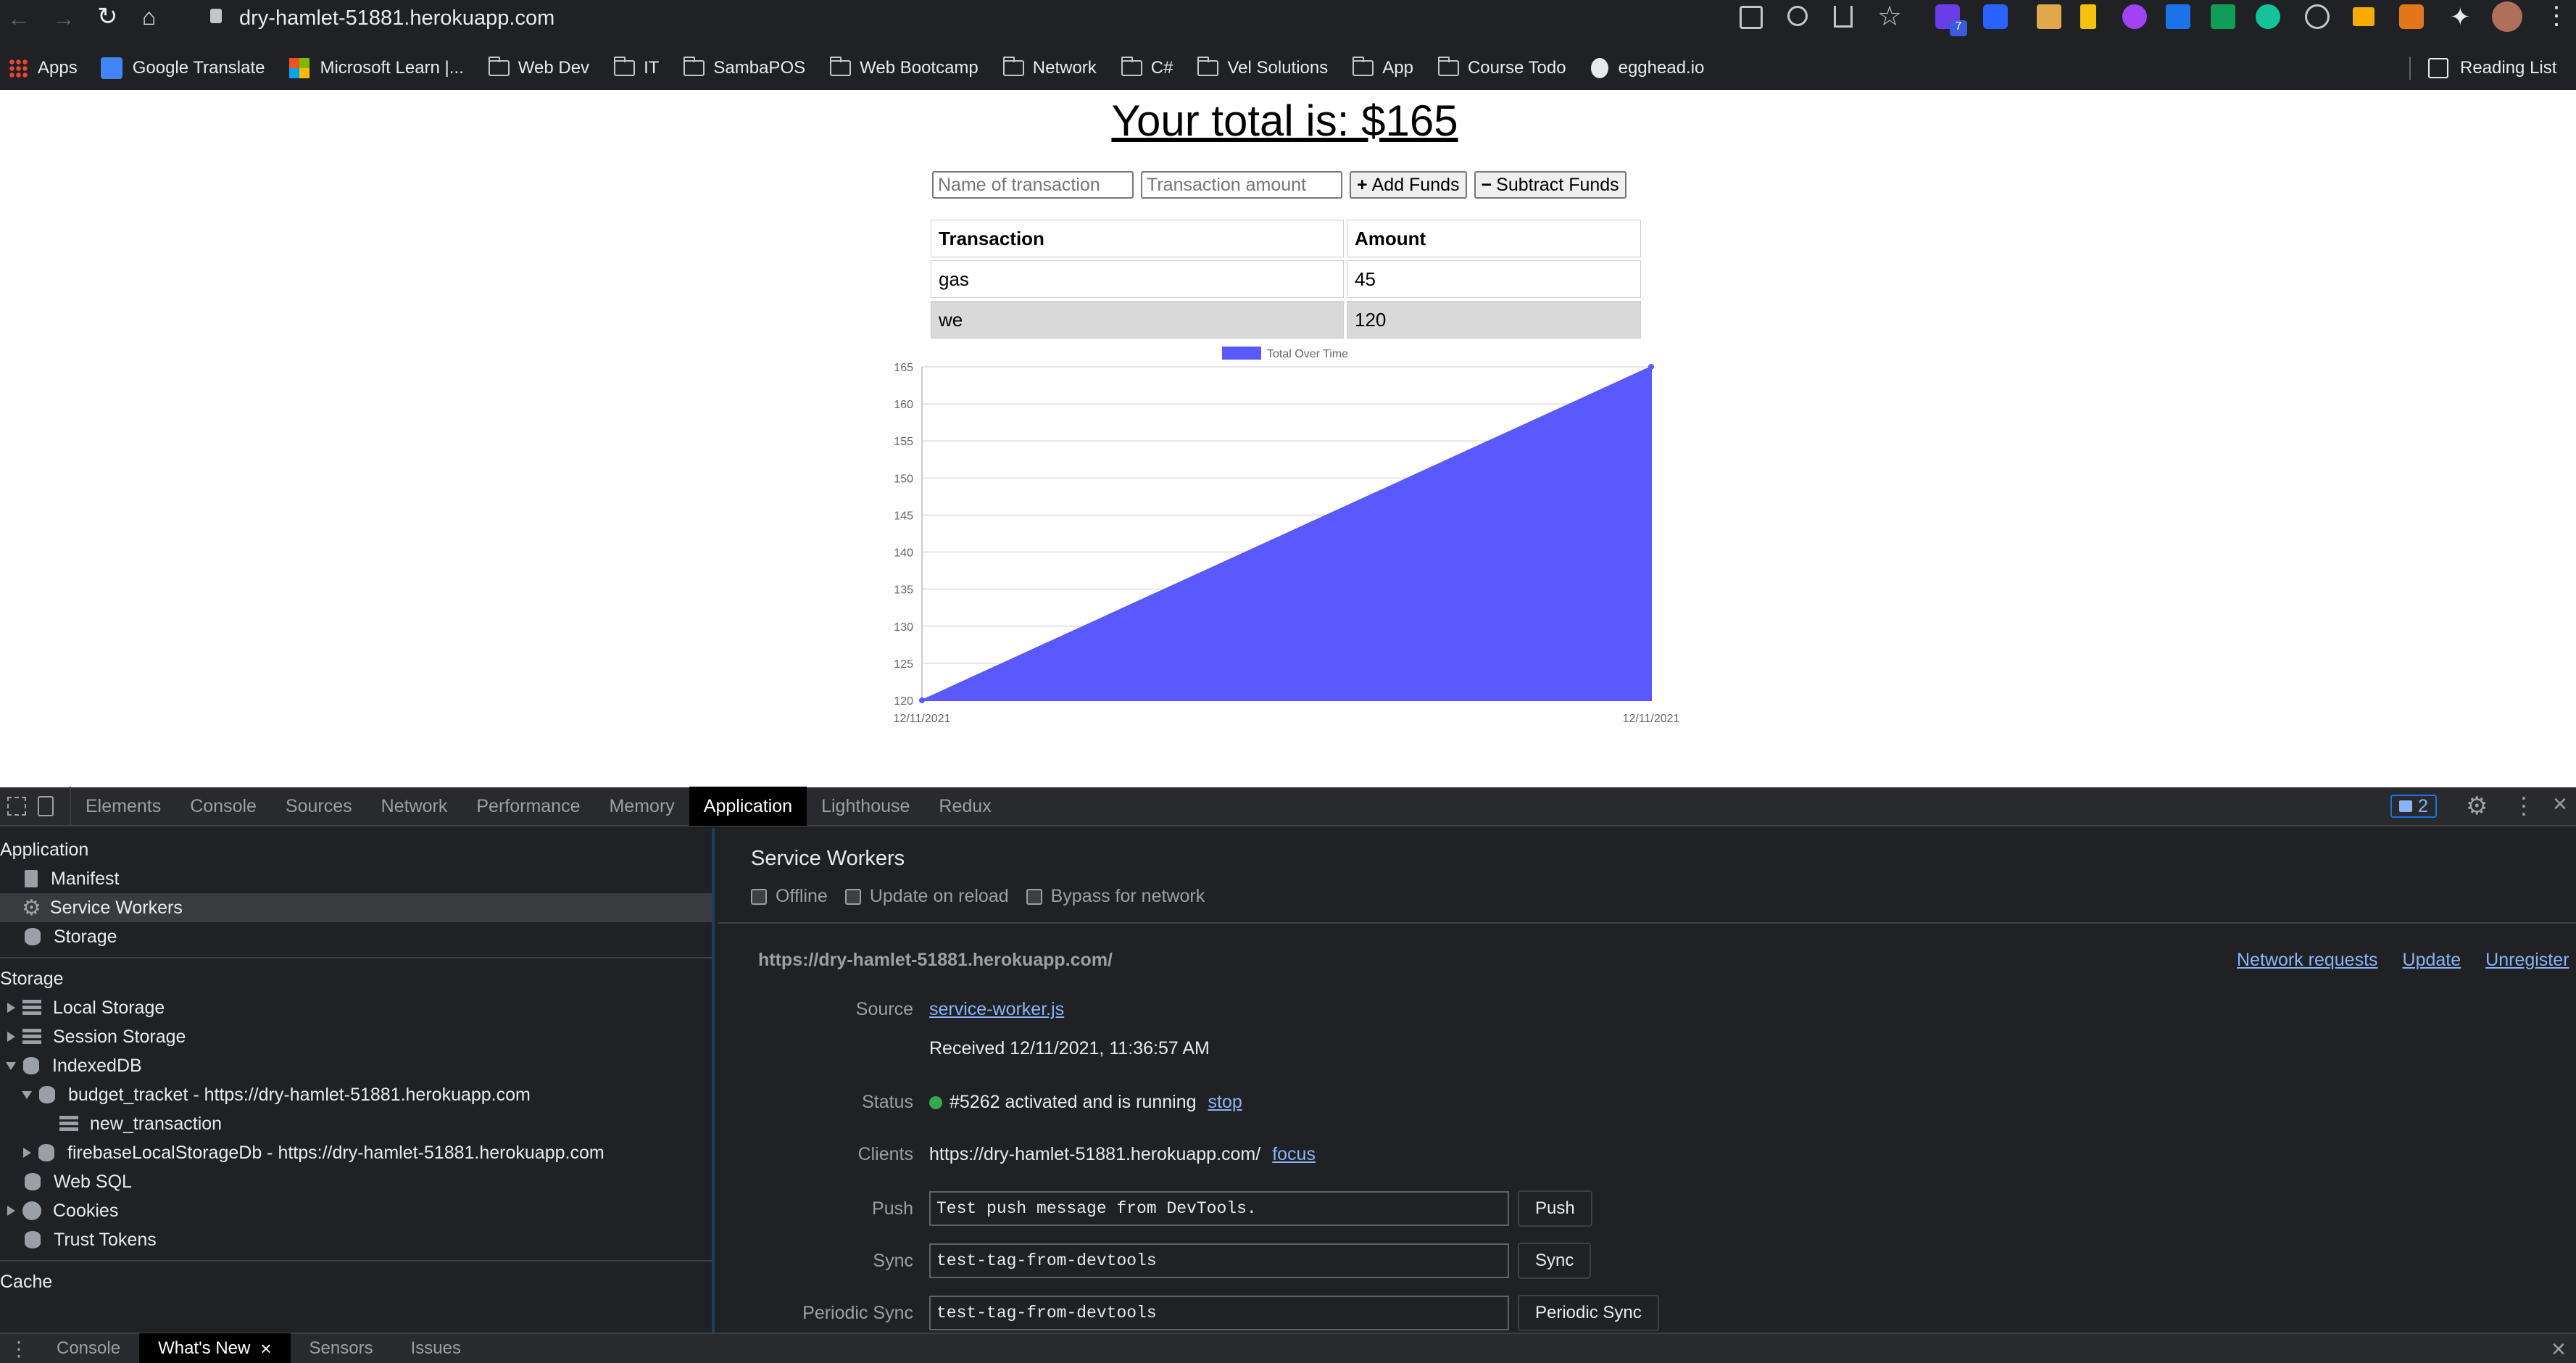 The width and height of the screenshot is (2576, 1363). Describe the element at coordinates (2560, 805) in the screenshot. I see `close-devtools-icon: ×` at that location.